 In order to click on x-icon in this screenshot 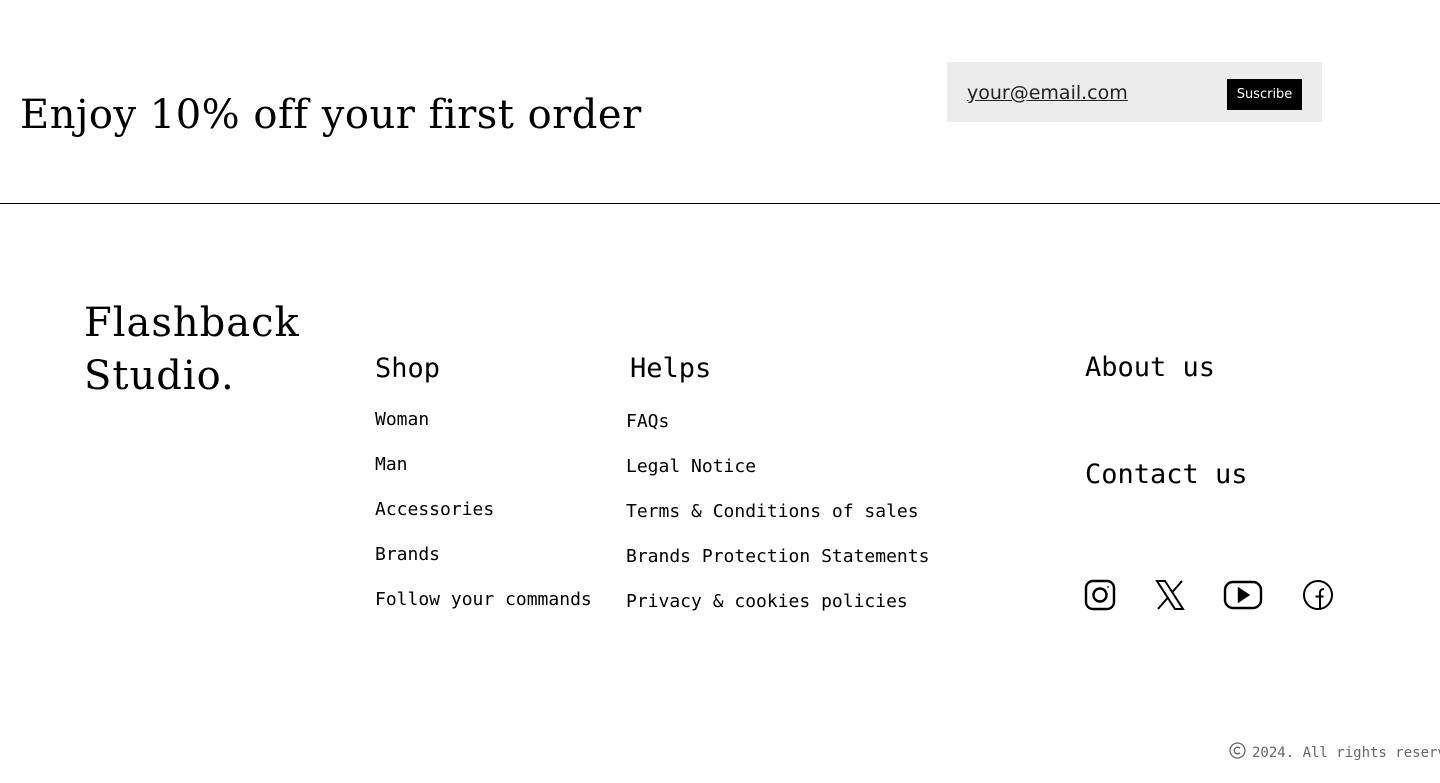, I will do `click(1170, 595)`.